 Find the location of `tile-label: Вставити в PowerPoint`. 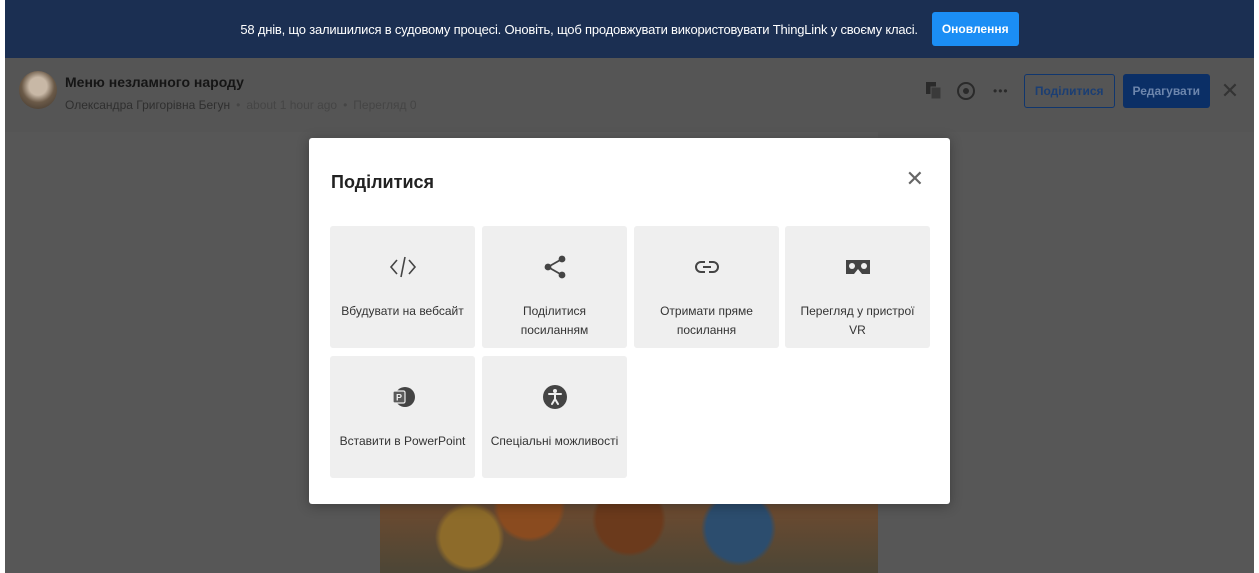

tile-label: Вставити в PowerPoint is located at coordinates (402, 441).